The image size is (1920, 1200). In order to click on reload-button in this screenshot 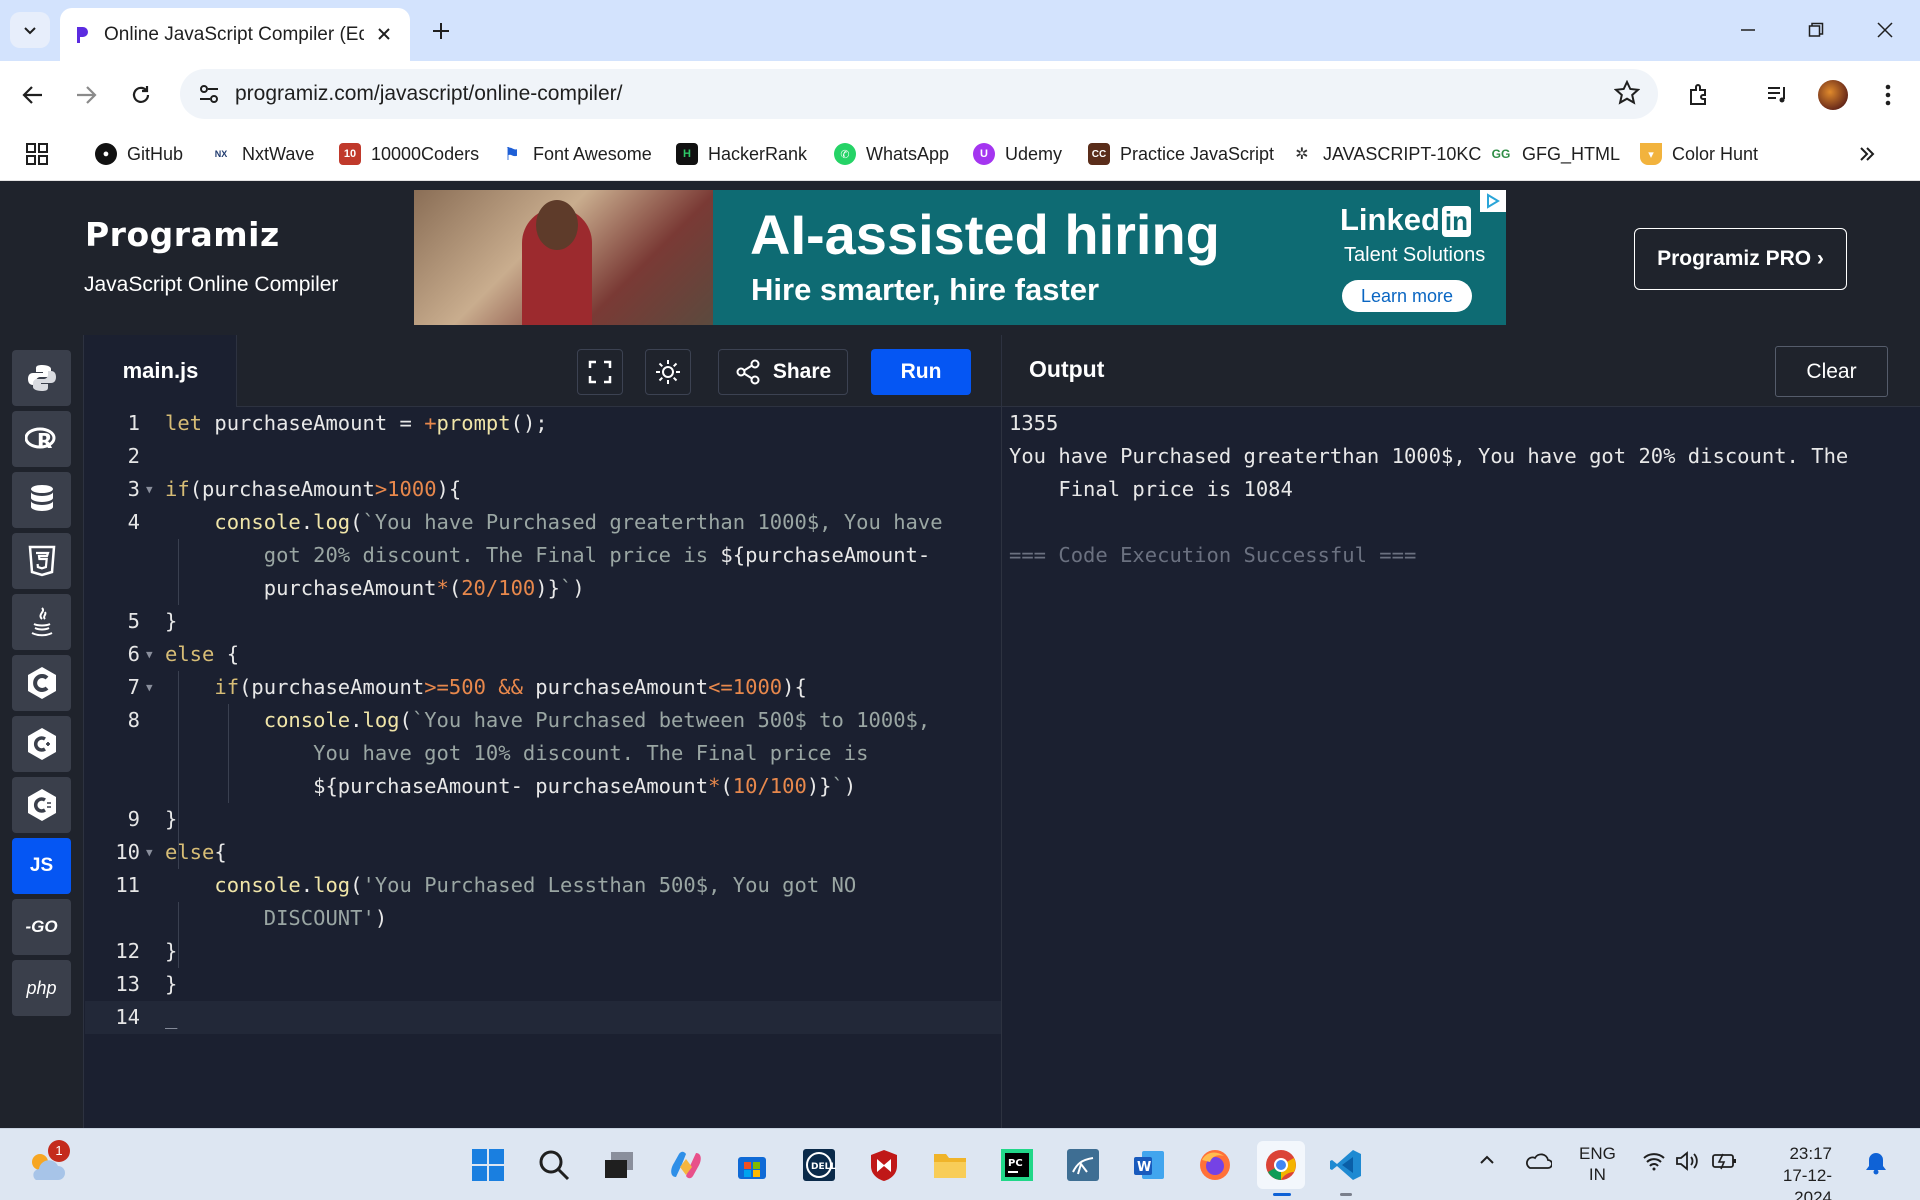, I will do `click(141, 95)`.